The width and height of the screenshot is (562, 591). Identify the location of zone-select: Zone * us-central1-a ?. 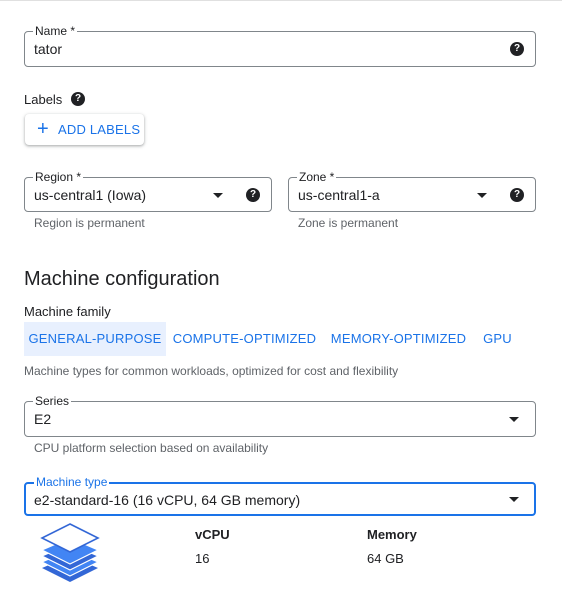
(412, 190).